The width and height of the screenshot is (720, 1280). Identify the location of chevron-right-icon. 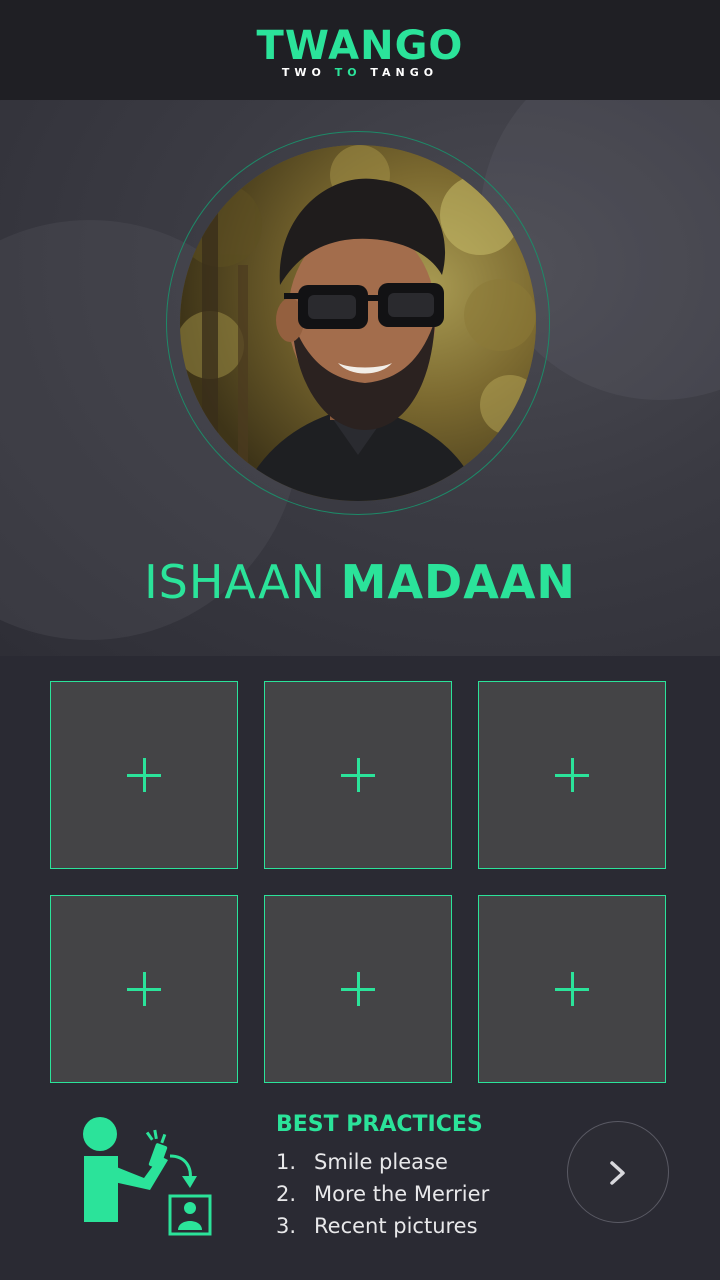
(617, 1173).